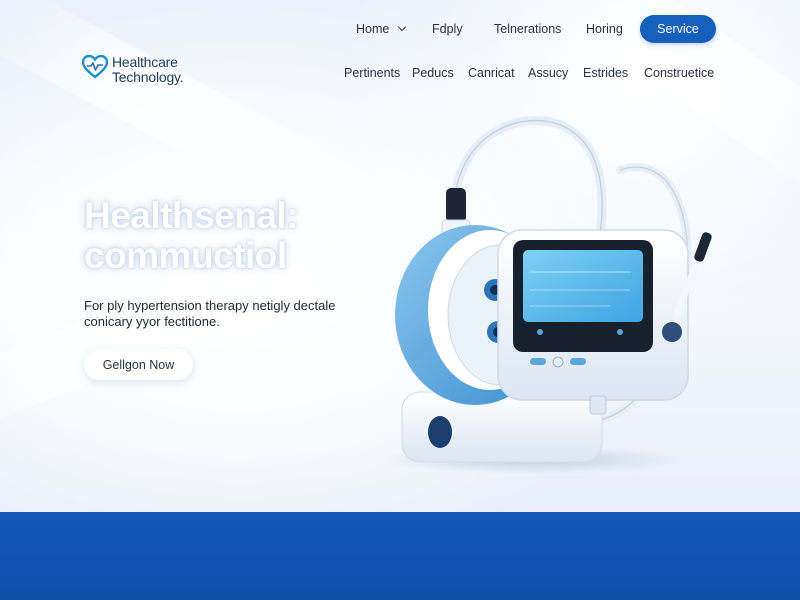 This screenshot has height=600, width=800. I want to click on nav-item-horing: Horing, so click(604, 29).